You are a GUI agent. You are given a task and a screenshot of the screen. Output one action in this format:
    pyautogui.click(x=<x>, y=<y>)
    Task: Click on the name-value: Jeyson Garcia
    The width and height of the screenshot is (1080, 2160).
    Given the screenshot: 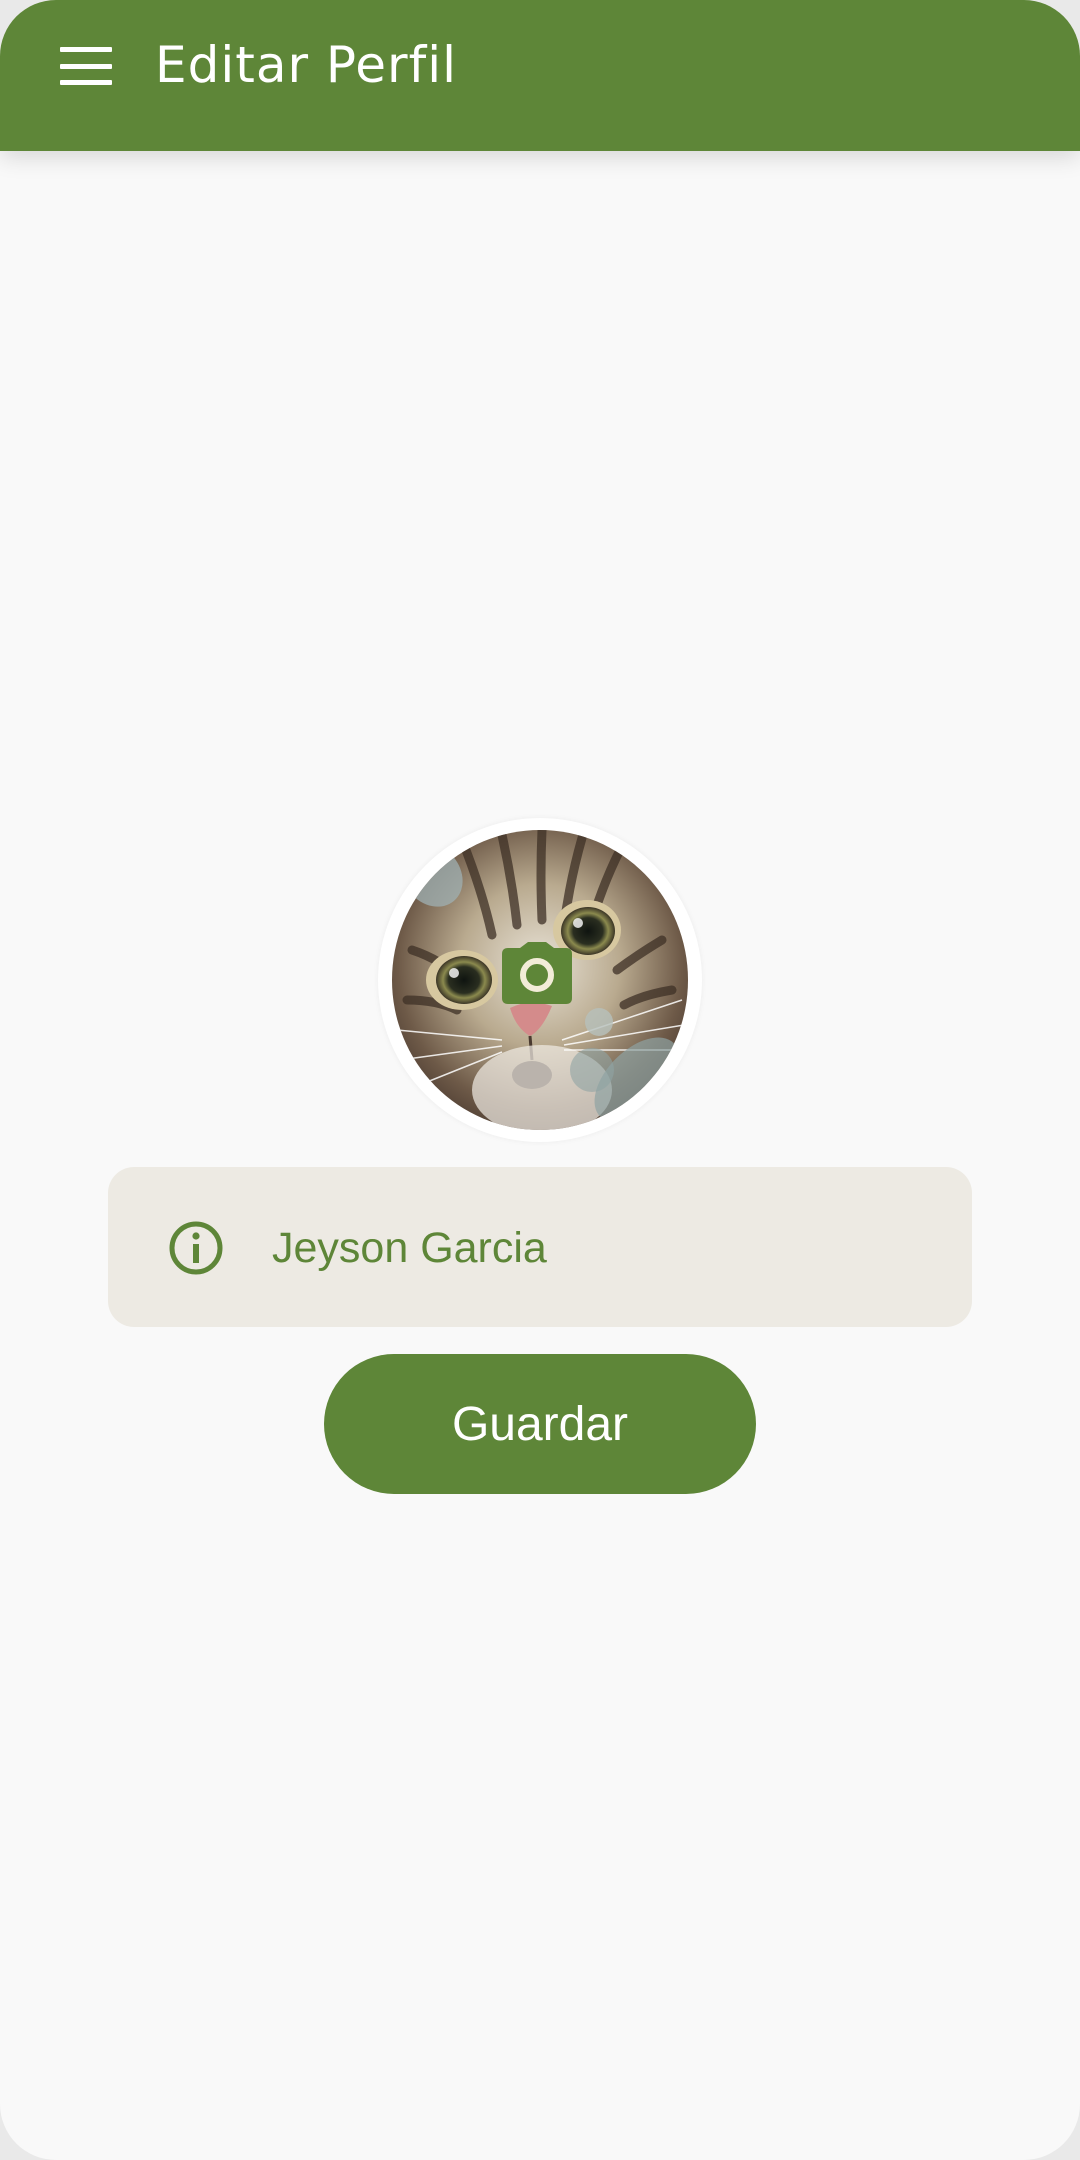 What is the action you would take?
    pyautogui.click(x=409, y=1248)
    